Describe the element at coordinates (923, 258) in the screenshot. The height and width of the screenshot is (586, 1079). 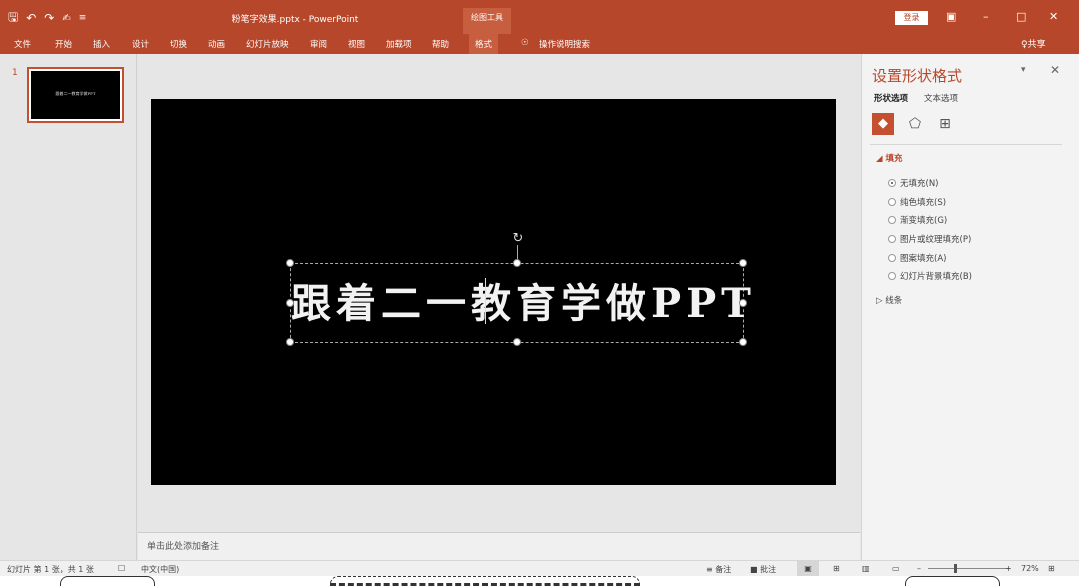
I see `option-label: 图案填充(A)` at that location.